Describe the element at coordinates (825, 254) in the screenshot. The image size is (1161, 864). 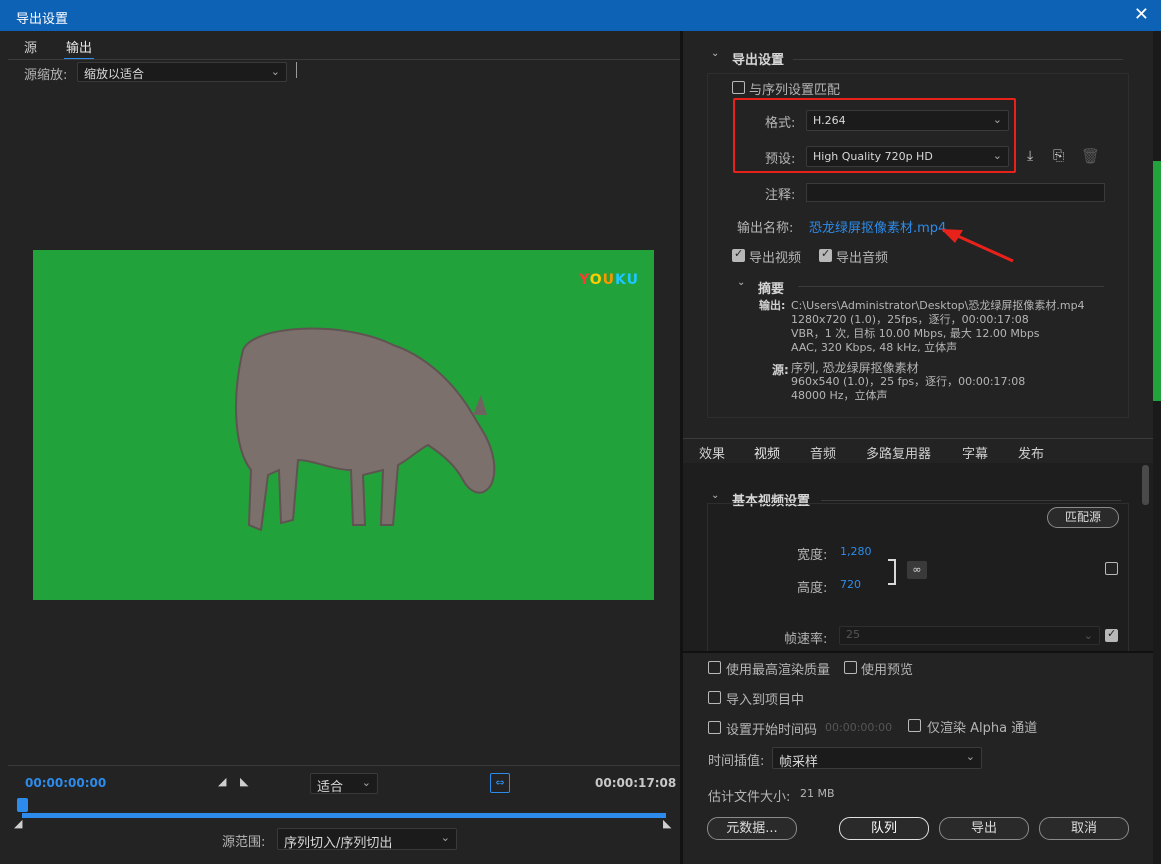
I see `export-audio-checkbox` at that location.